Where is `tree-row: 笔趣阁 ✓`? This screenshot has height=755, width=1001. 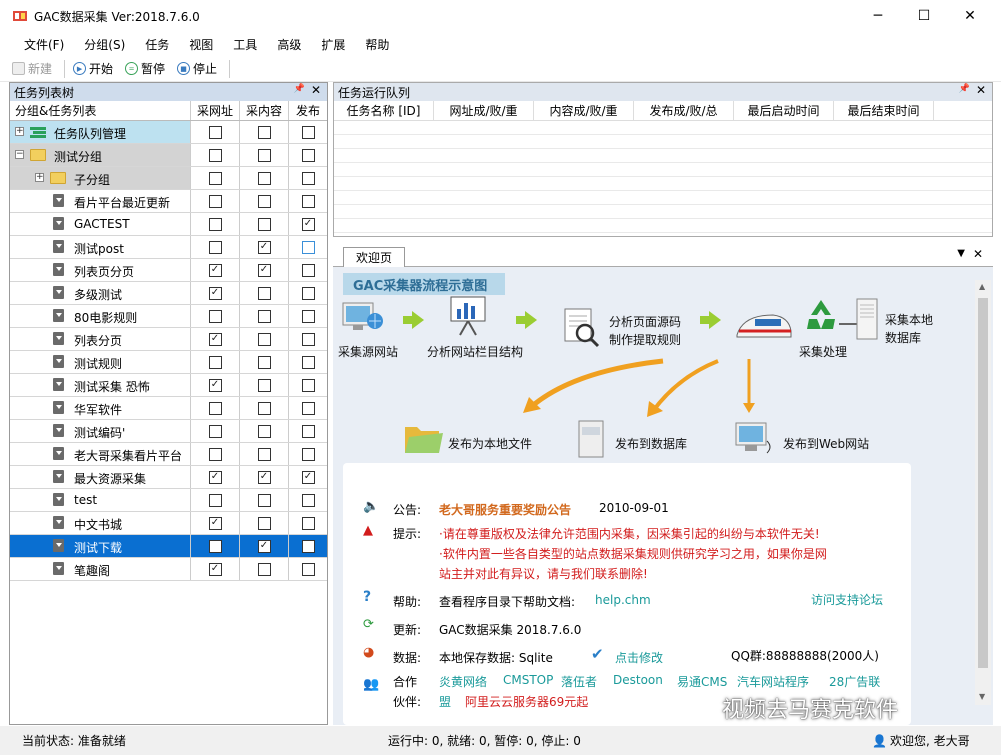 tree-row: 笔趣阁 ✓ is located at coordinates (168, 569).